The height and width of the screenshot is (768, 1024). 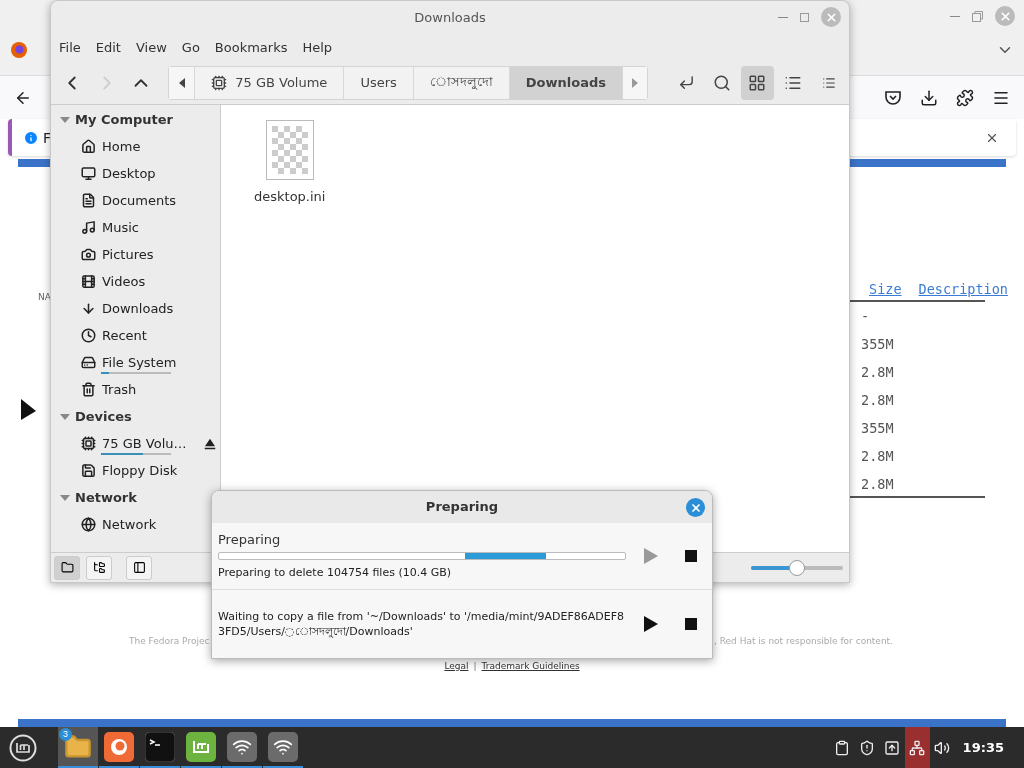 What do you see at coordinates (135, 335) in the screenshot?
I see `sidebar-item: Recent` at bounding box center [135, 335].